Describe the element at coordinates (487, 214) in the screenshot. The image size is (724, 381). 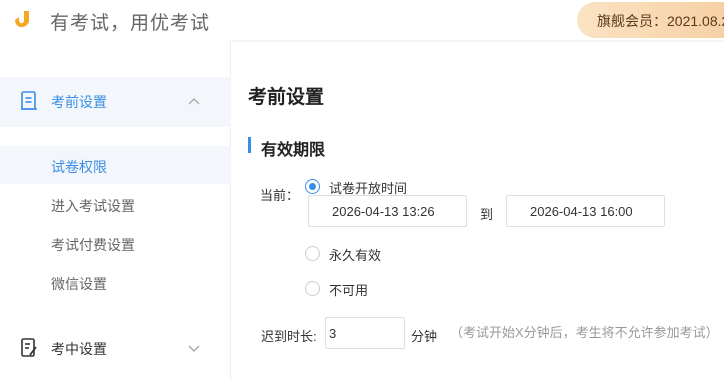
I see `to-label: 到` at that location.